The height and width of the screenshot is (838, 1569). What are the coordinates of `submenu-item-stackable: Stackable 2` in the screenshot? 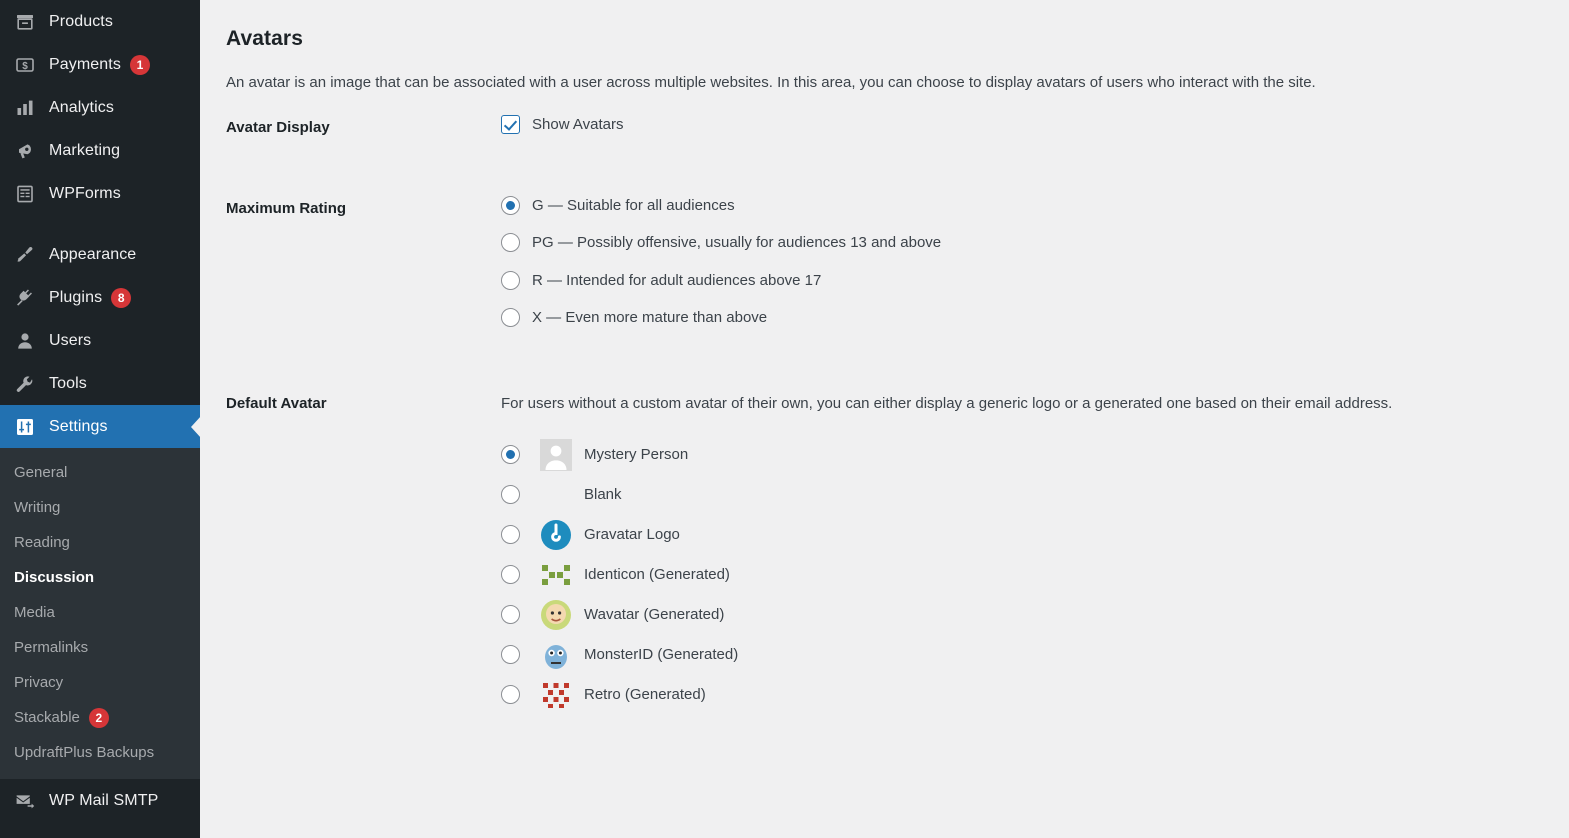 It's located at (100, 717).